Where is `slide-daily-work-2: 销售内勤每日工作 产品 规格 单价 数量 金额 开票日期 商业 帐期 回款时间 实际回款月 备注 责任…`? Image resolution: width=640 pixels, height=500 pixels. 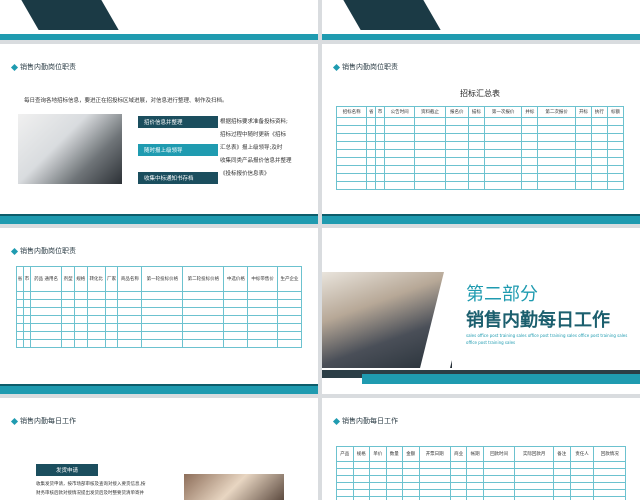
slide-daily-work-2: 销售内勤每日工作 产品 规格 单价 数量 金额 开票日期 商业 帐期 回款时间 实际回款月 备注 责任… is located at coordinates (481, 449).